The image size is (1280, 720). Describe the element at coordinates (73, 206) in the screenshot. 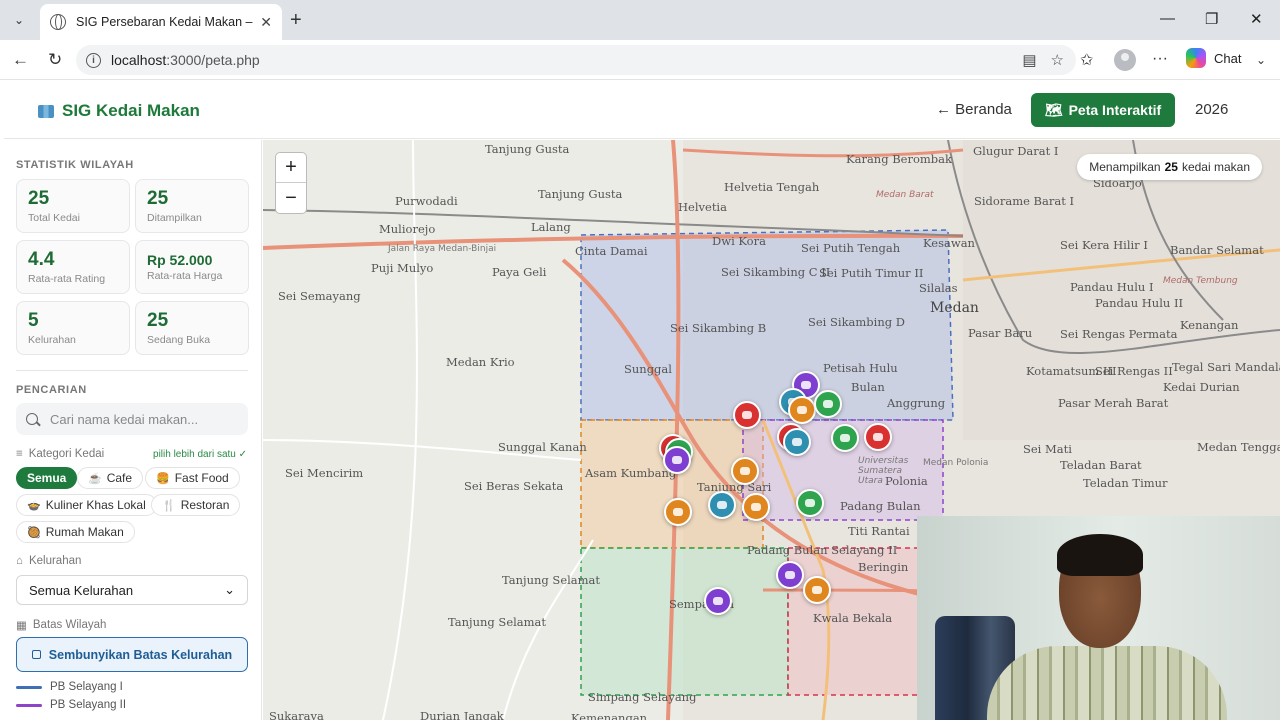

I see `stat-card: 25 Total Kedai` at that location.